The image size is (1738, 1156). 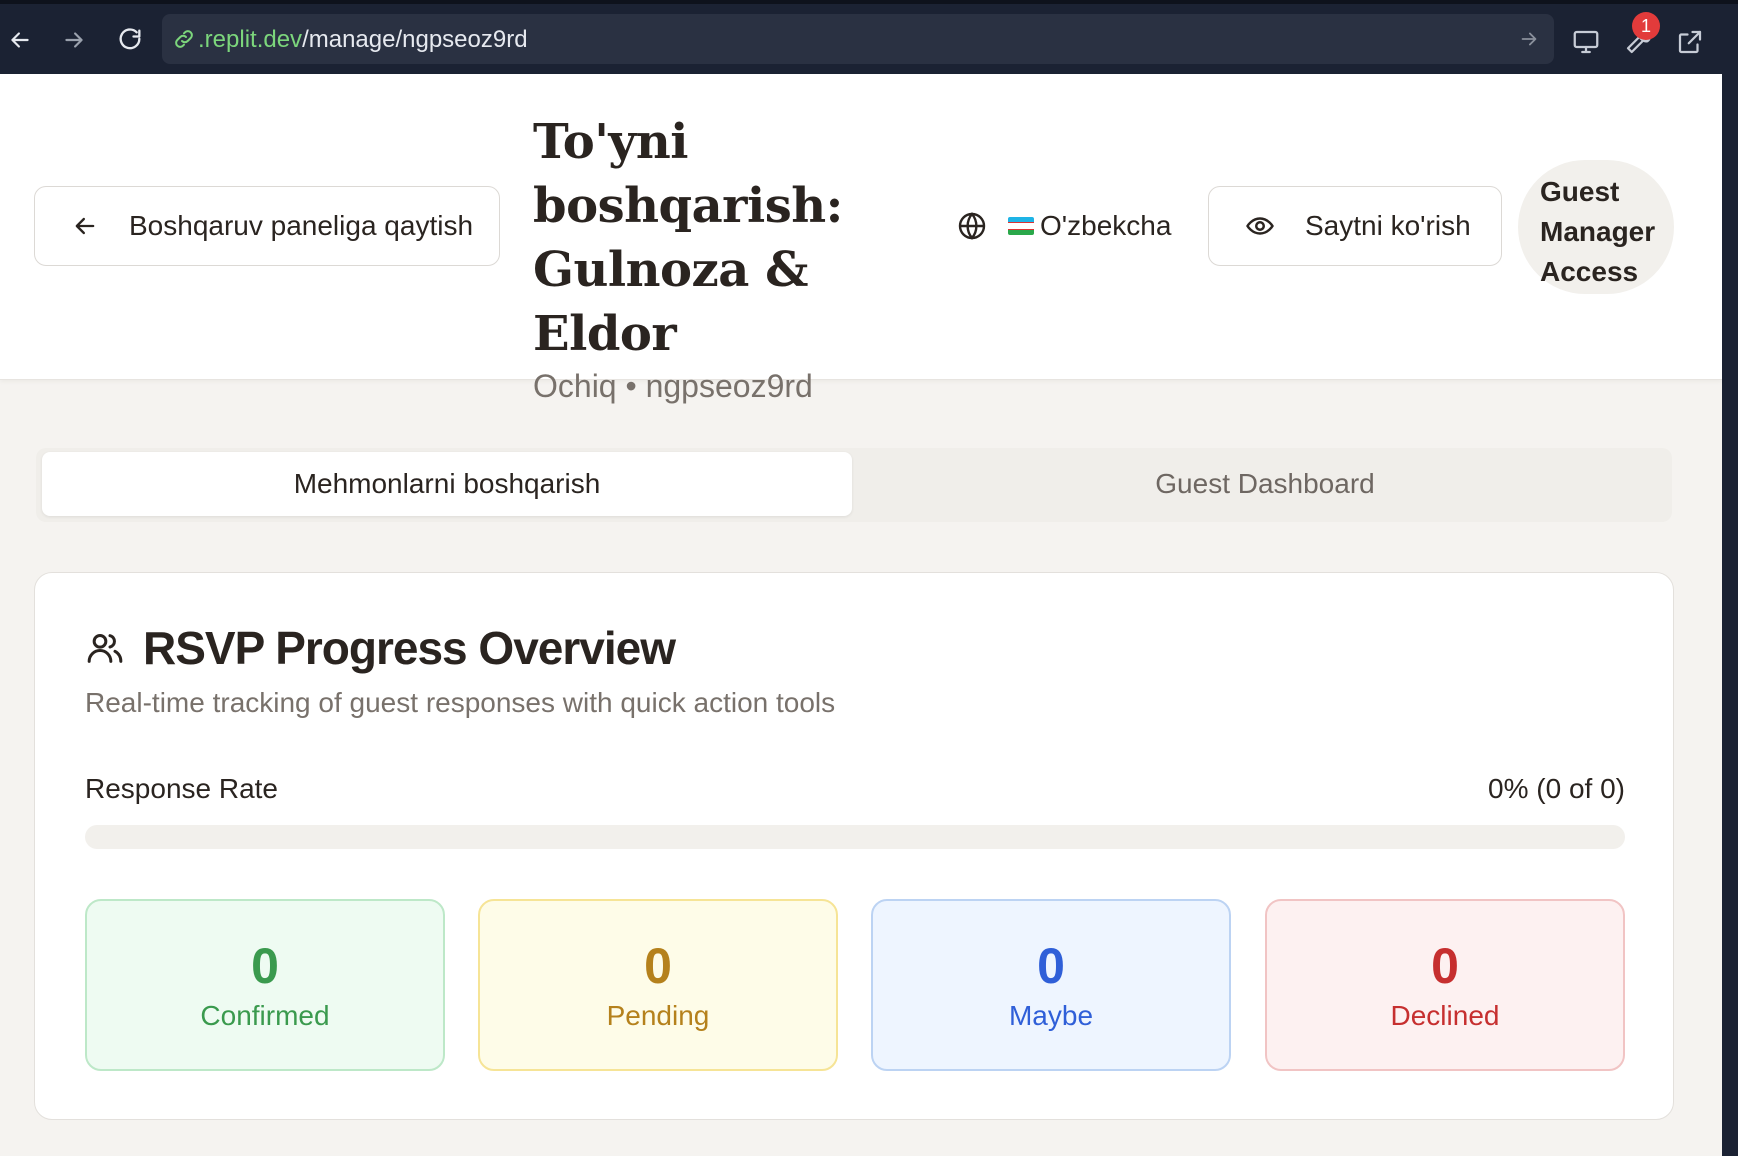 I want to click on stat-label: Maybe, so click(x=1051, y=1015).